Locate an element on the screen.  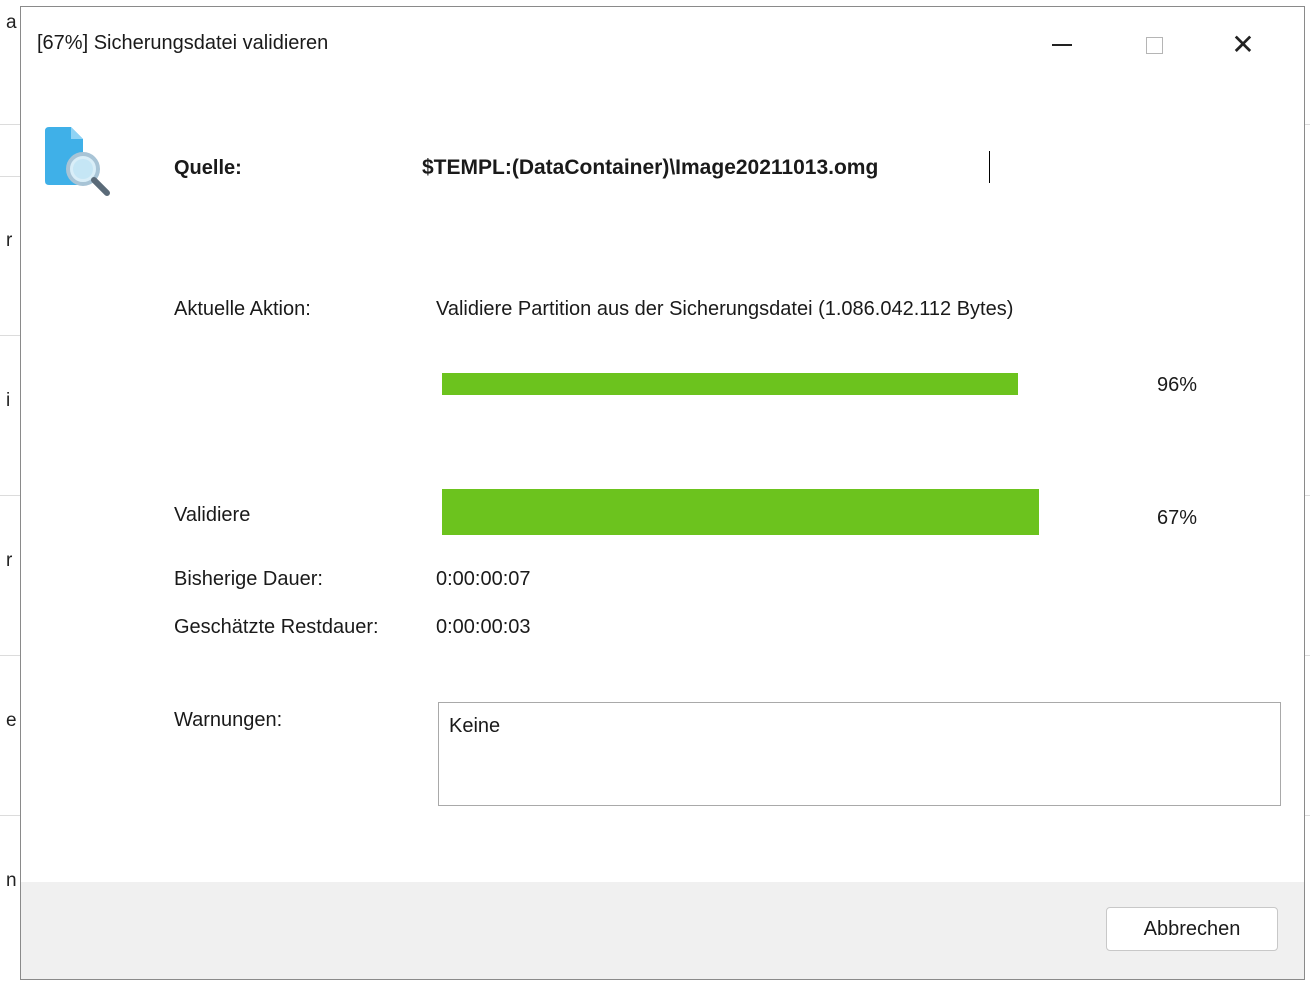
close-button: ✕ is located at coordinates (1243, 45).